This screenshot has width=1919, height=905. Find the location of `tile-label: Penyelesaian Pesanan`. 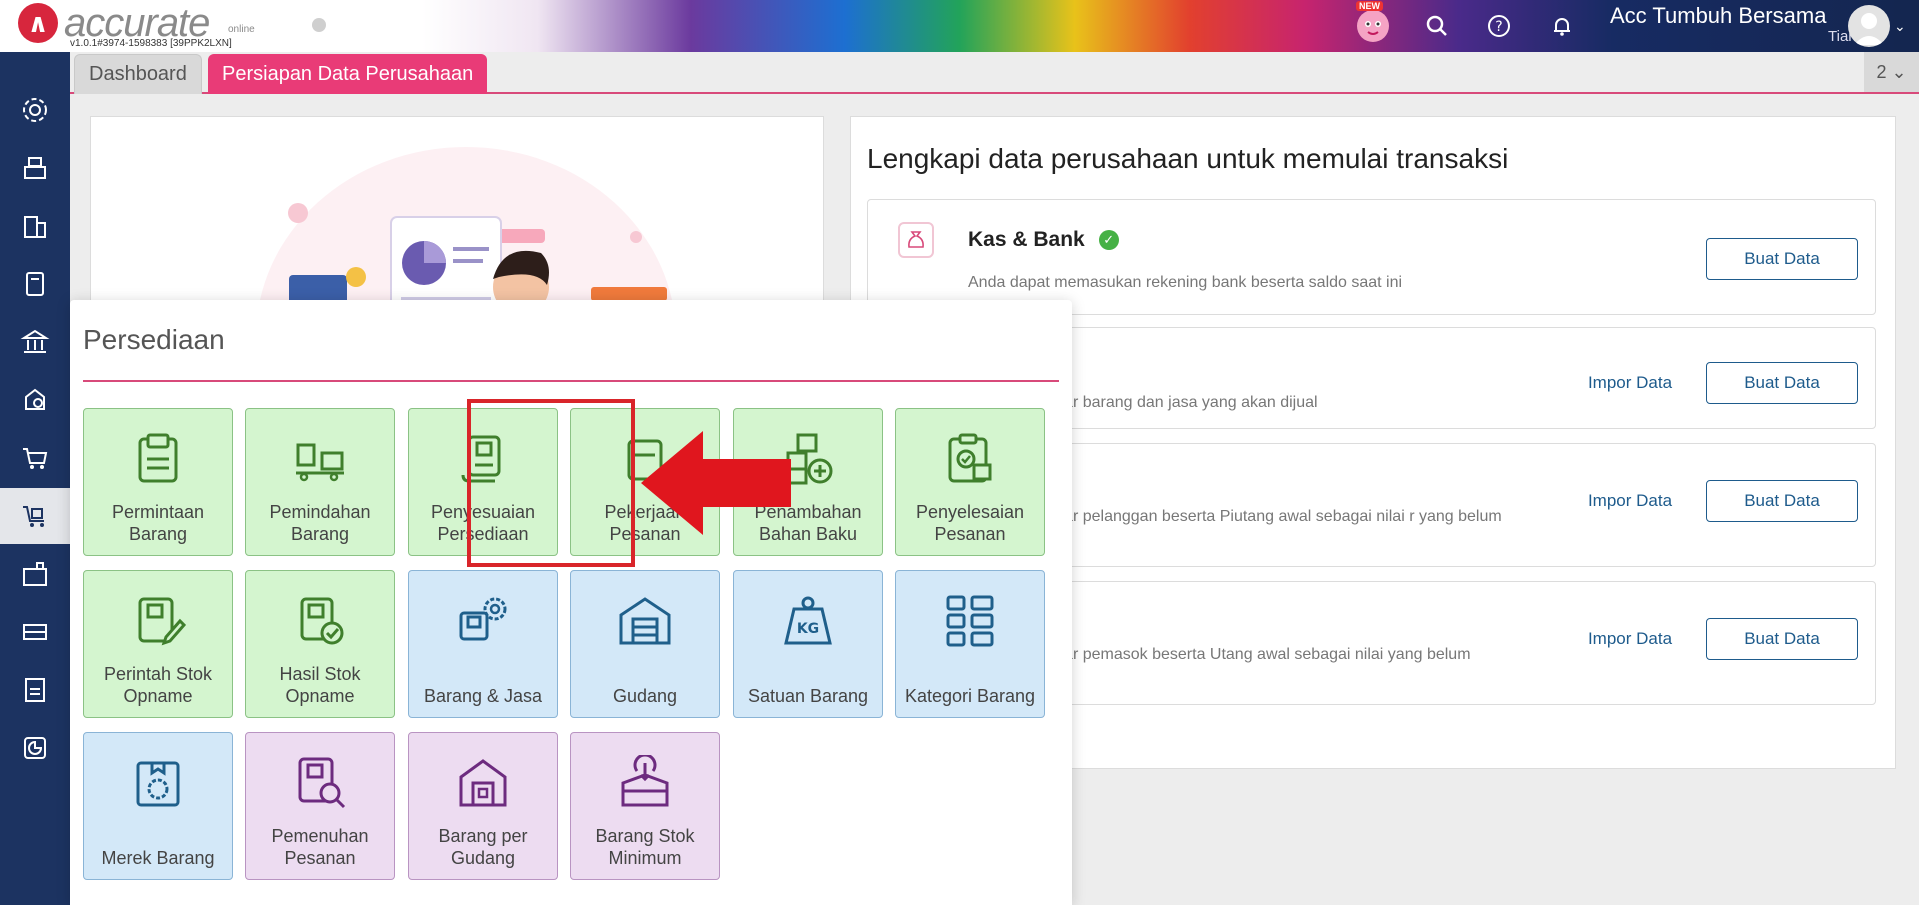

tile-label: Penyelesaian Pesanan is located at coordinates (970, 523).